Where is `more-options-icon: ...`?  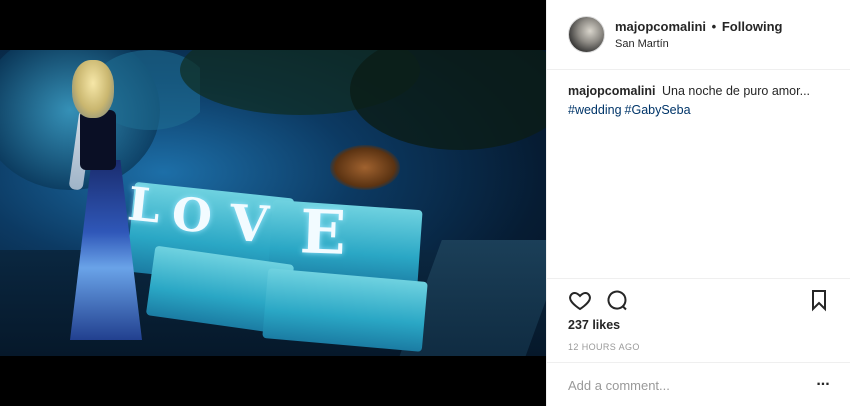 more-options-icon: ... is located at coordinates (823, 382).